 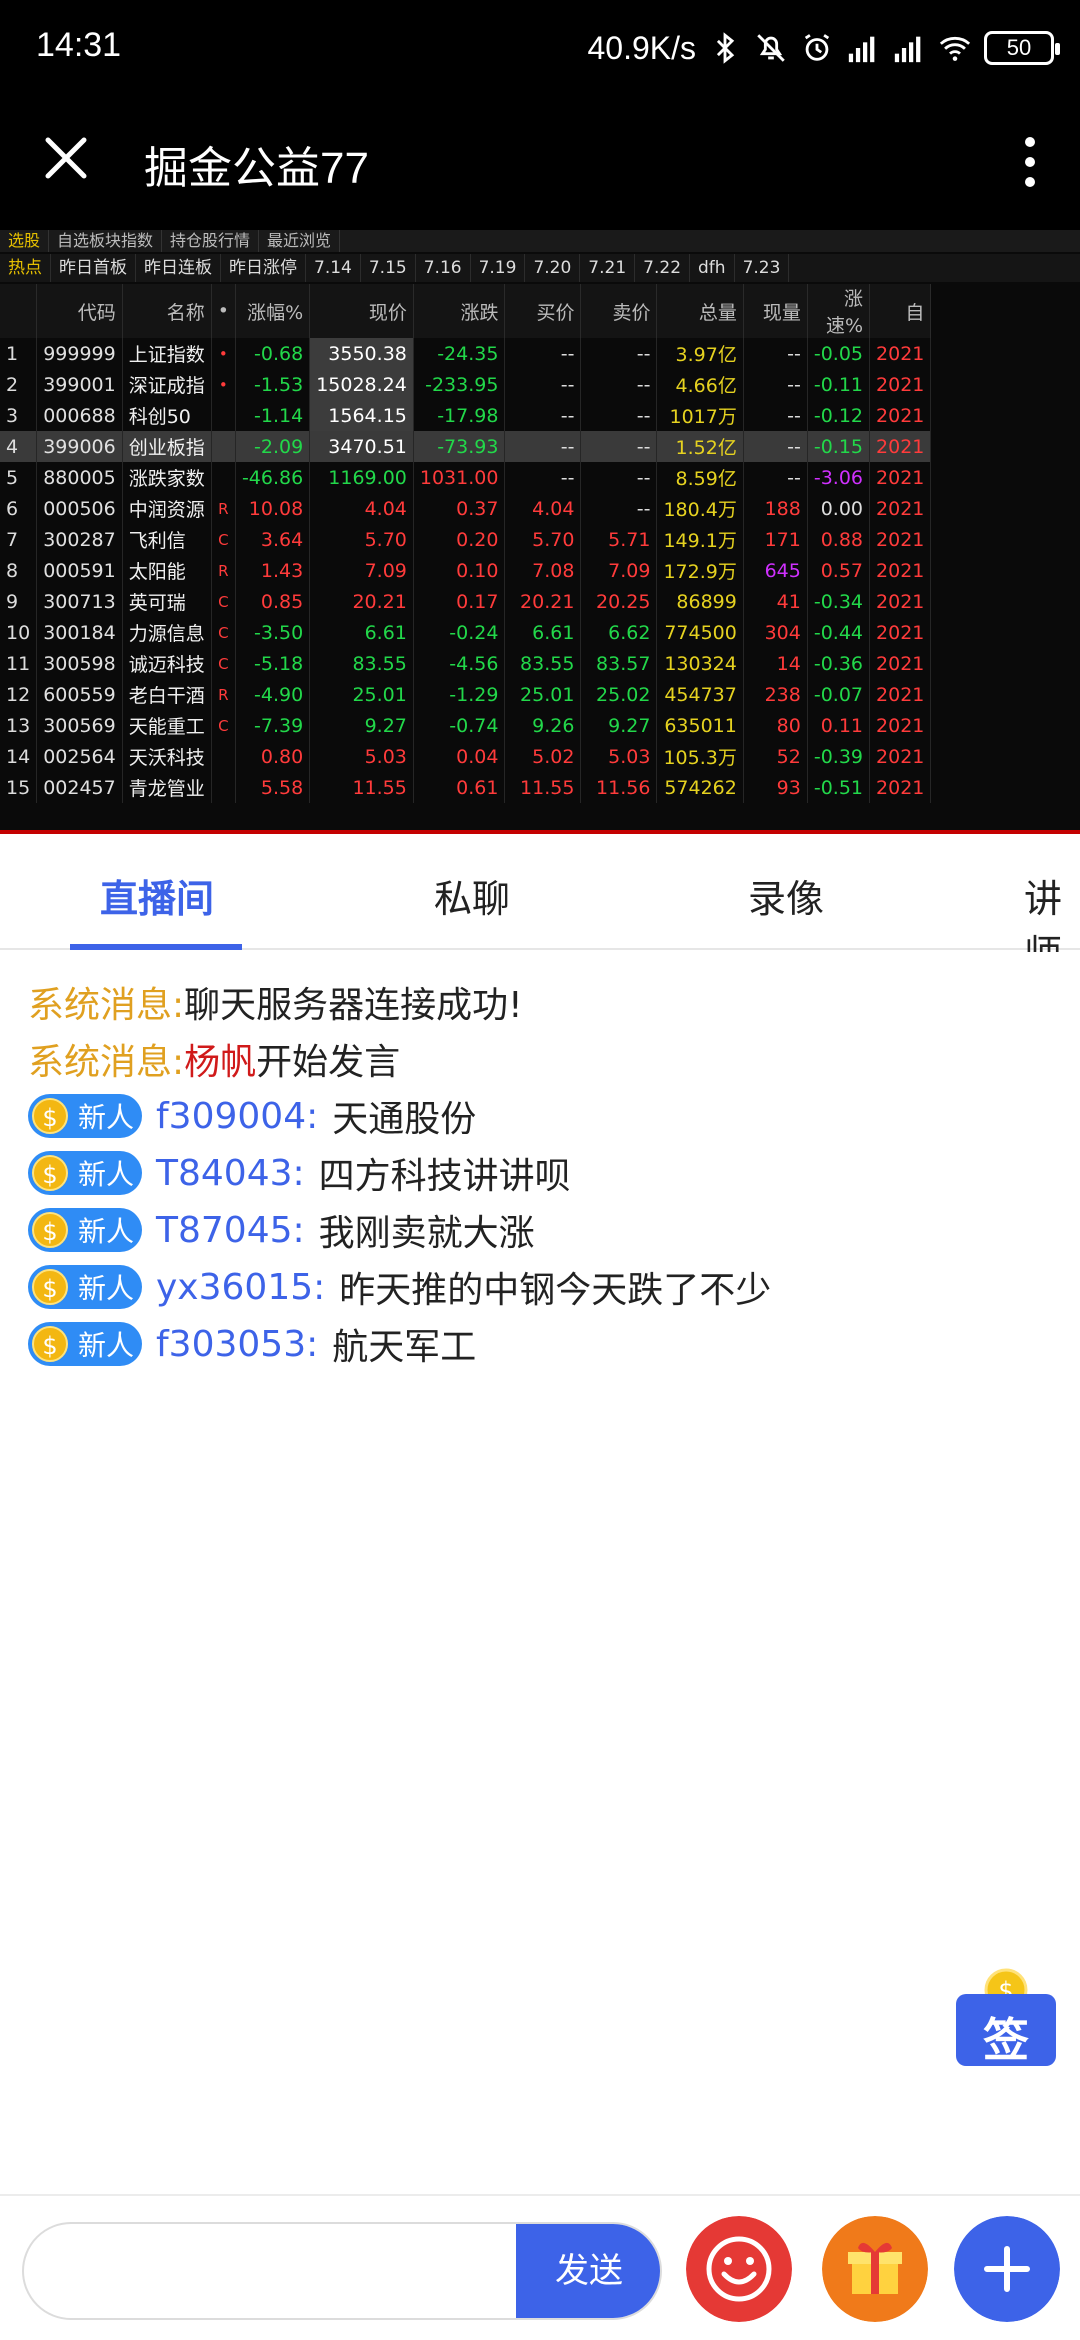 I want to click on stock-cell-price: 7.09, so click(x=361, y=570).